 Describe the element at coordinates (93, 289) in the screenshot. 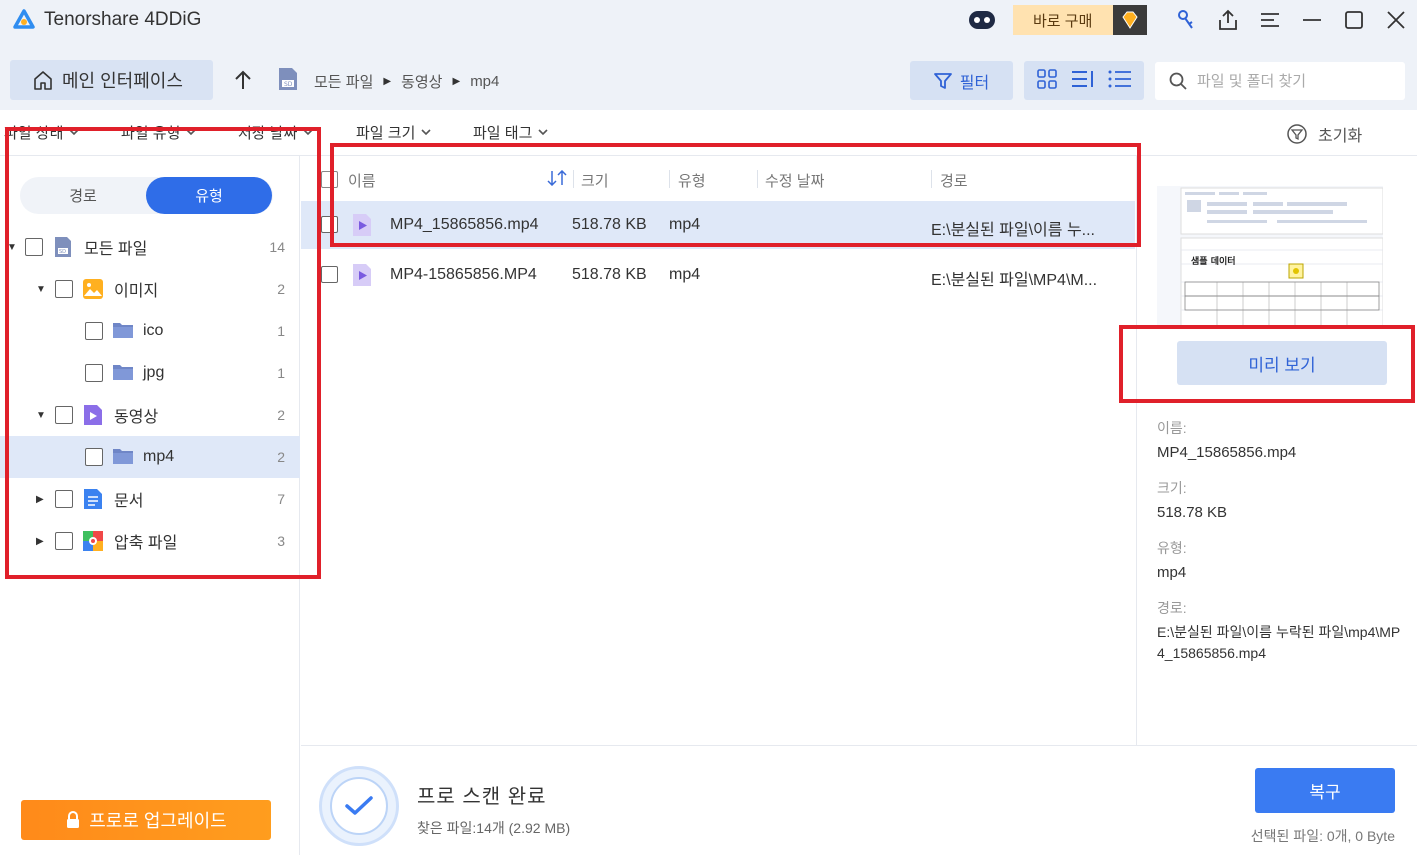

I see `image-icon` at that location.